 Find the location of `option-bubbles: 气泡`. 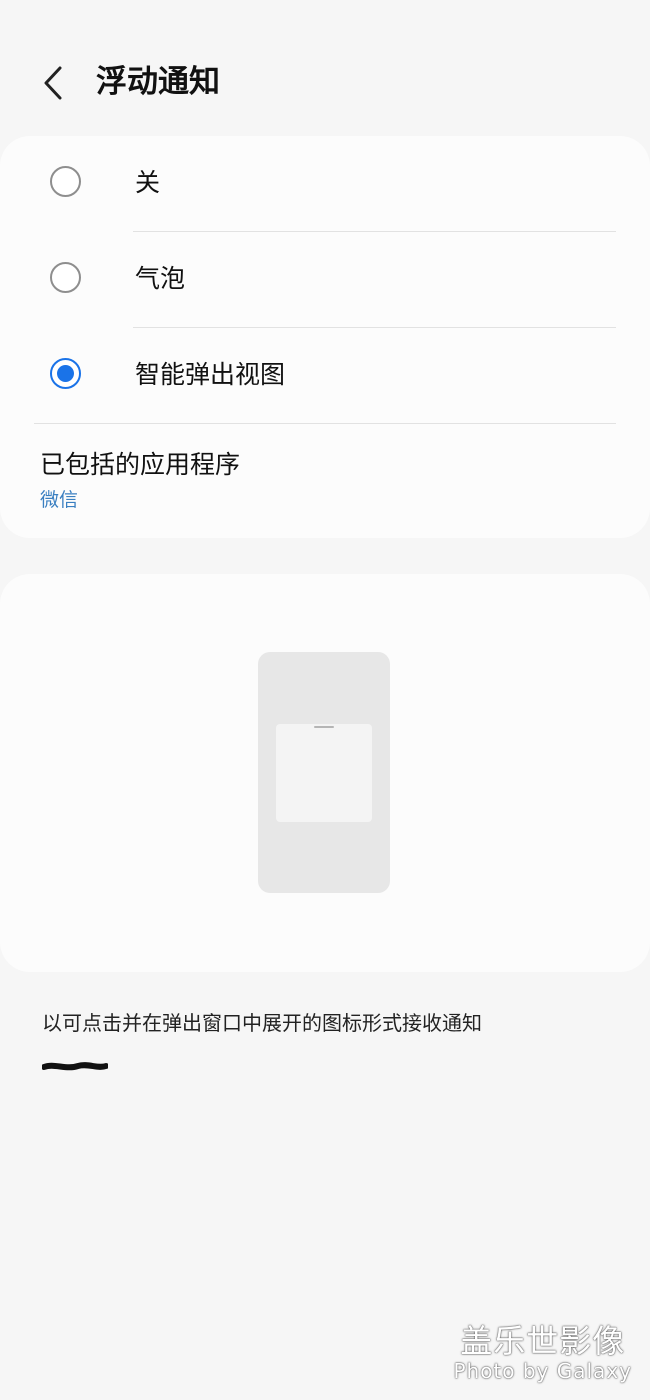

option-bubbles: 气泡 is located at coordinates (325, 280).